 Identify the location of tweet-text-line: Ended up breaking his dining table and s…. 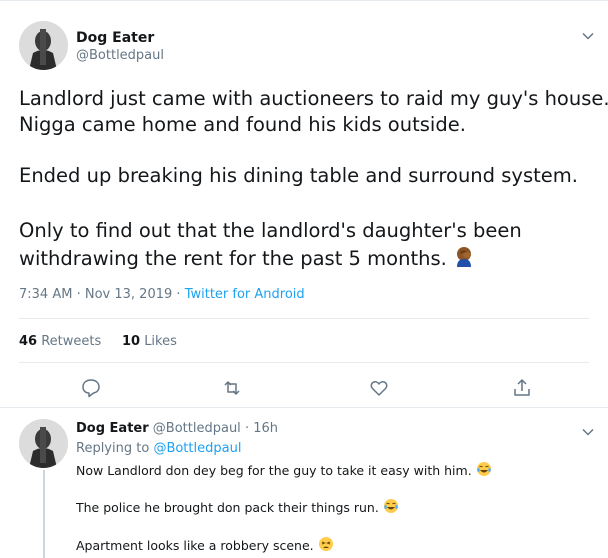
(298, 175).